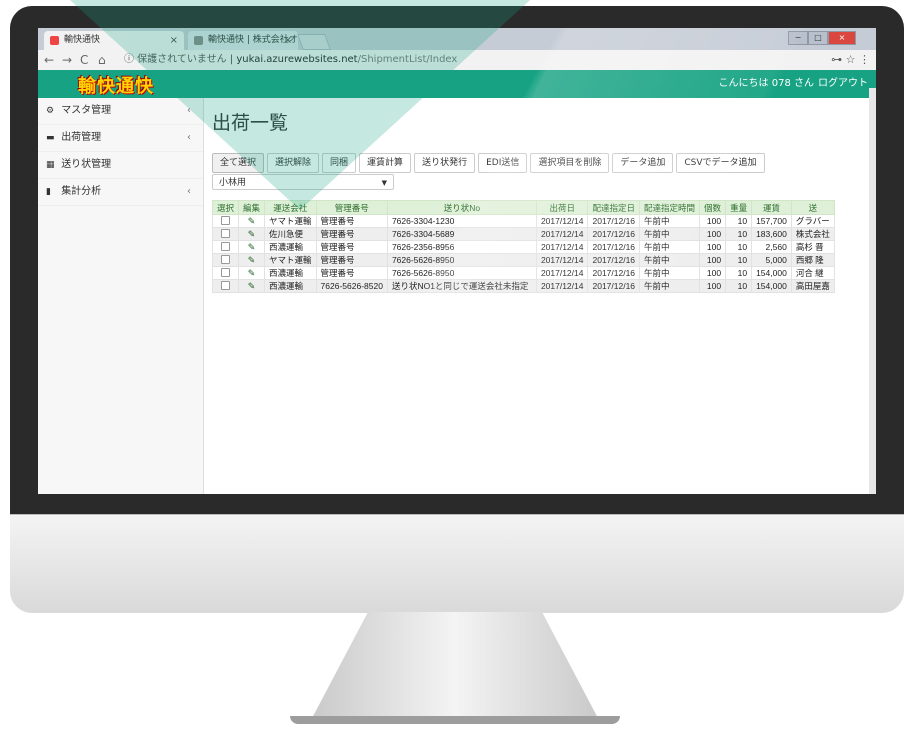  What do you see at coordinates (457, 563) in the screenshot?
I see `monitor-chin` at bounding box center [457, 563].